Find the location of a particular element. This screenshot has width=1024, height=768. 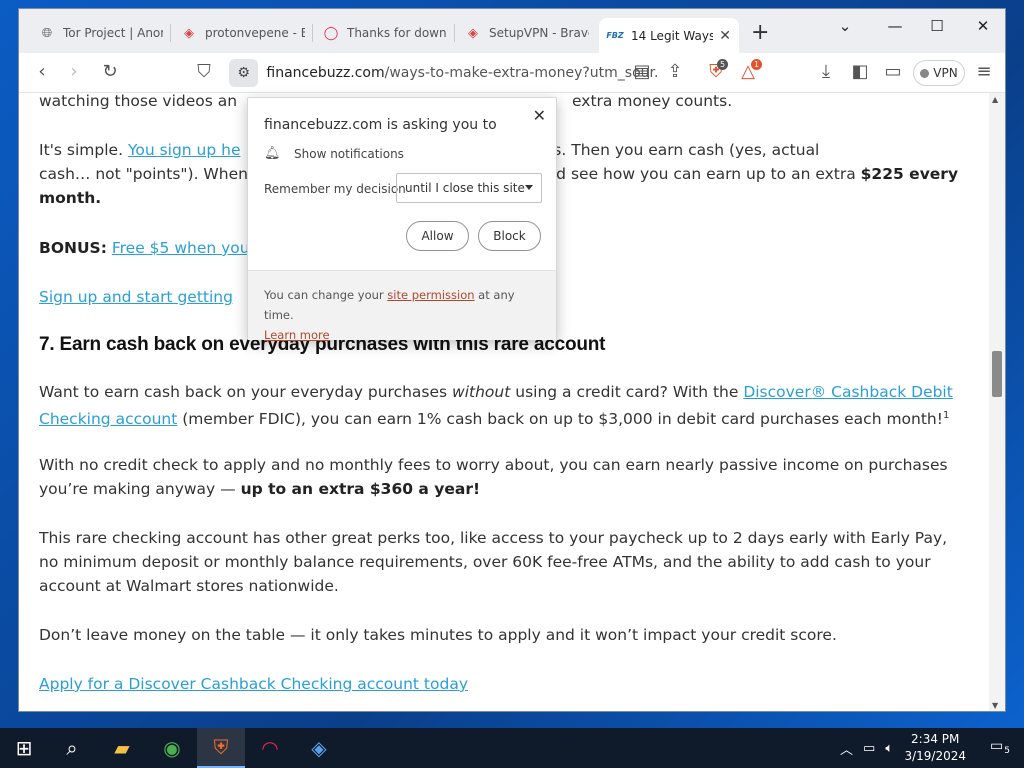

bookmark-icon: ⛉ is located at coordinates (204, 72).